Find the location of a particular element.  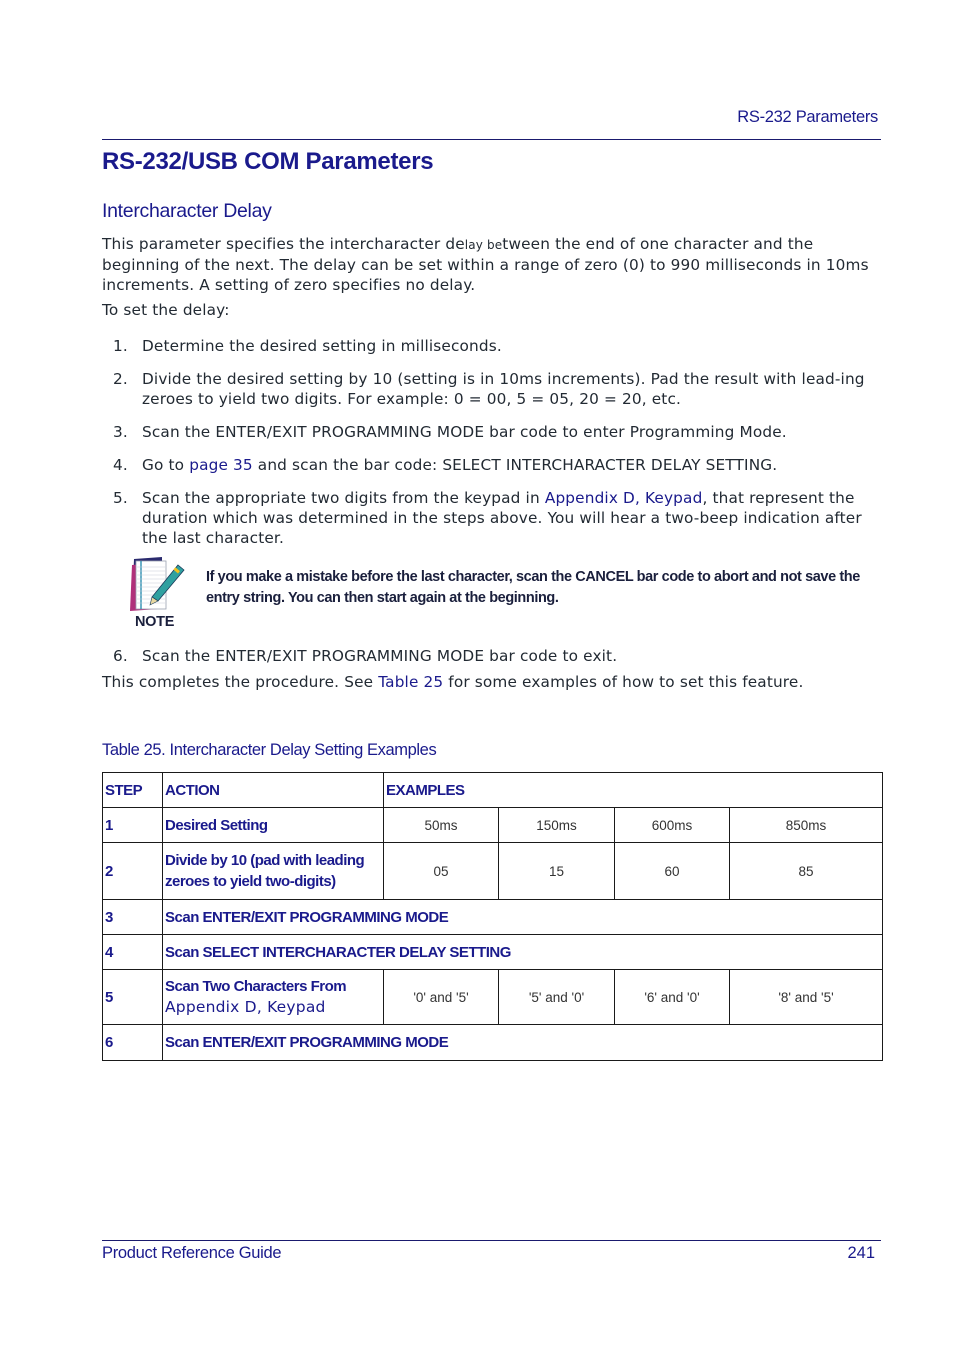

note-pad-pen-icon is located at coordinates (157, 584).